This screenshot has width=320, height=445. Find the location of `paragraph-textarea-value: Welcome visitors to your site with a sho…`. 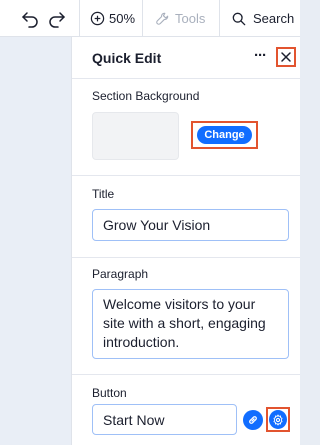

paragraph-textarea-value: Welcome visitors to your site with a sho… is located at coordinates (184, 323).